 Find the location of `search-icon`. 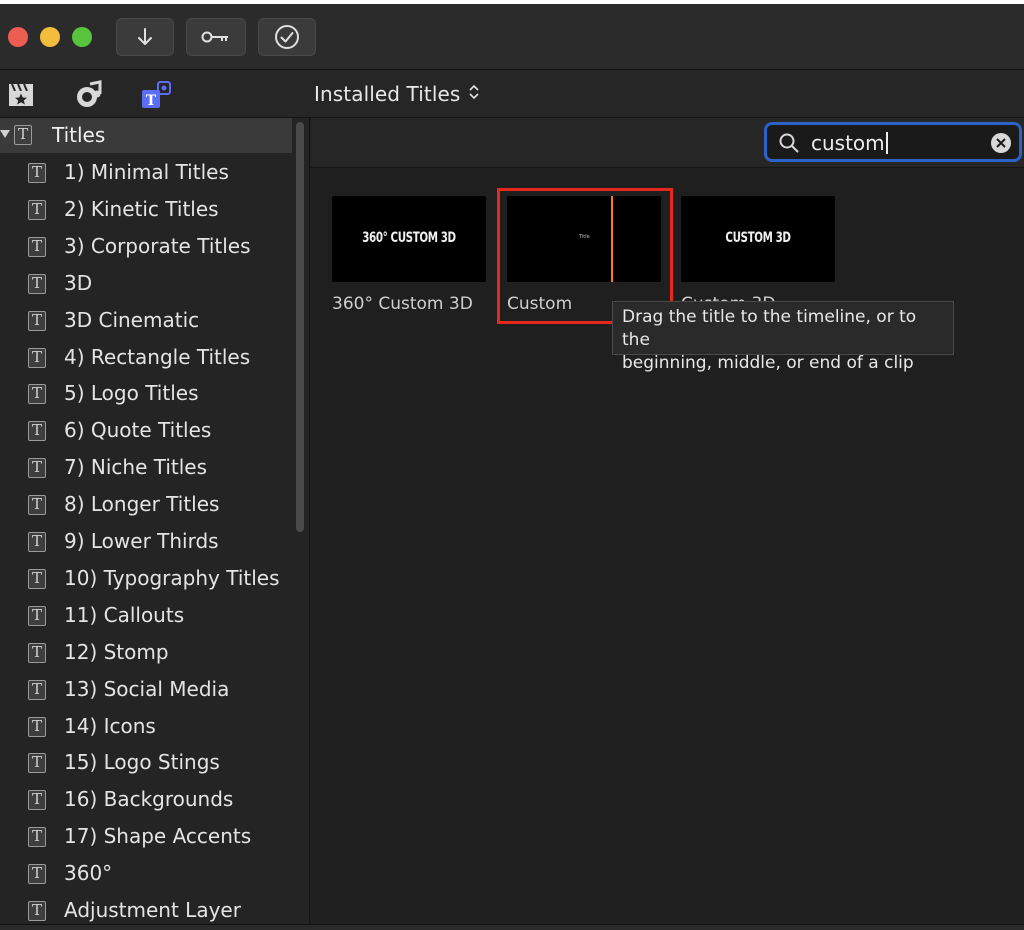

search-icon is located at coordinates (789, 143).